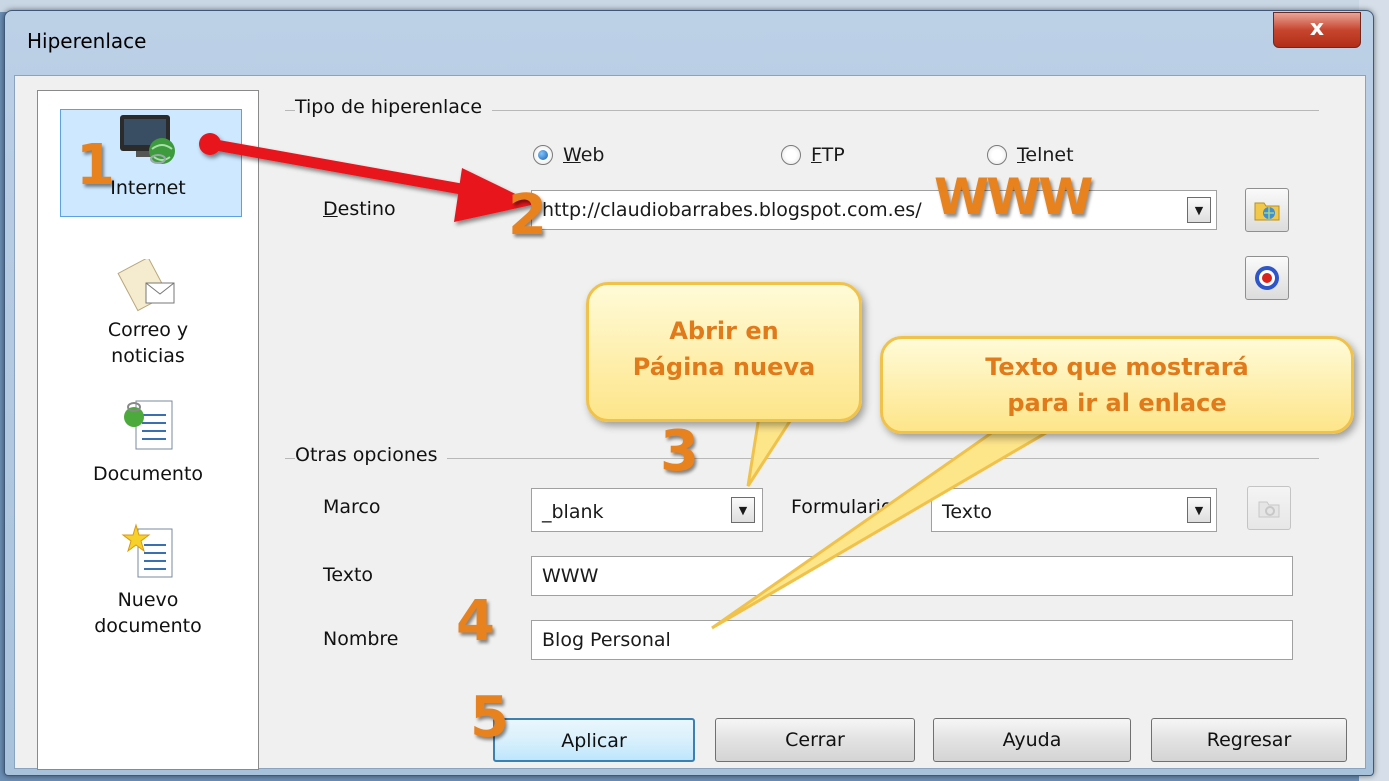 Image resolution: width=1389 pixels, height=781 pixels. Describe the element at coordinates (724, 331) in the screenshot. I see `callout-line1: Abrir en` at that location.